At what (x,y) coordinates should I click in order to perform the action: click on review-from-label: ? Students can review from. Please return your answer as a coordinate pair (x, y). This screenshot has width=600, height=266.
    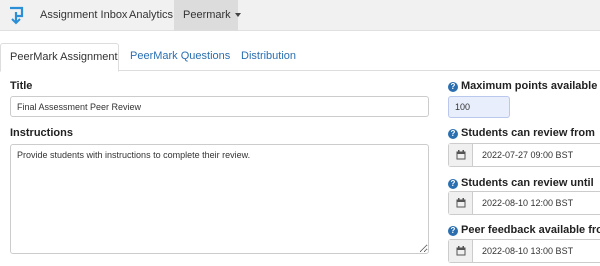
    Looking at the image, I should click on (521, 133).